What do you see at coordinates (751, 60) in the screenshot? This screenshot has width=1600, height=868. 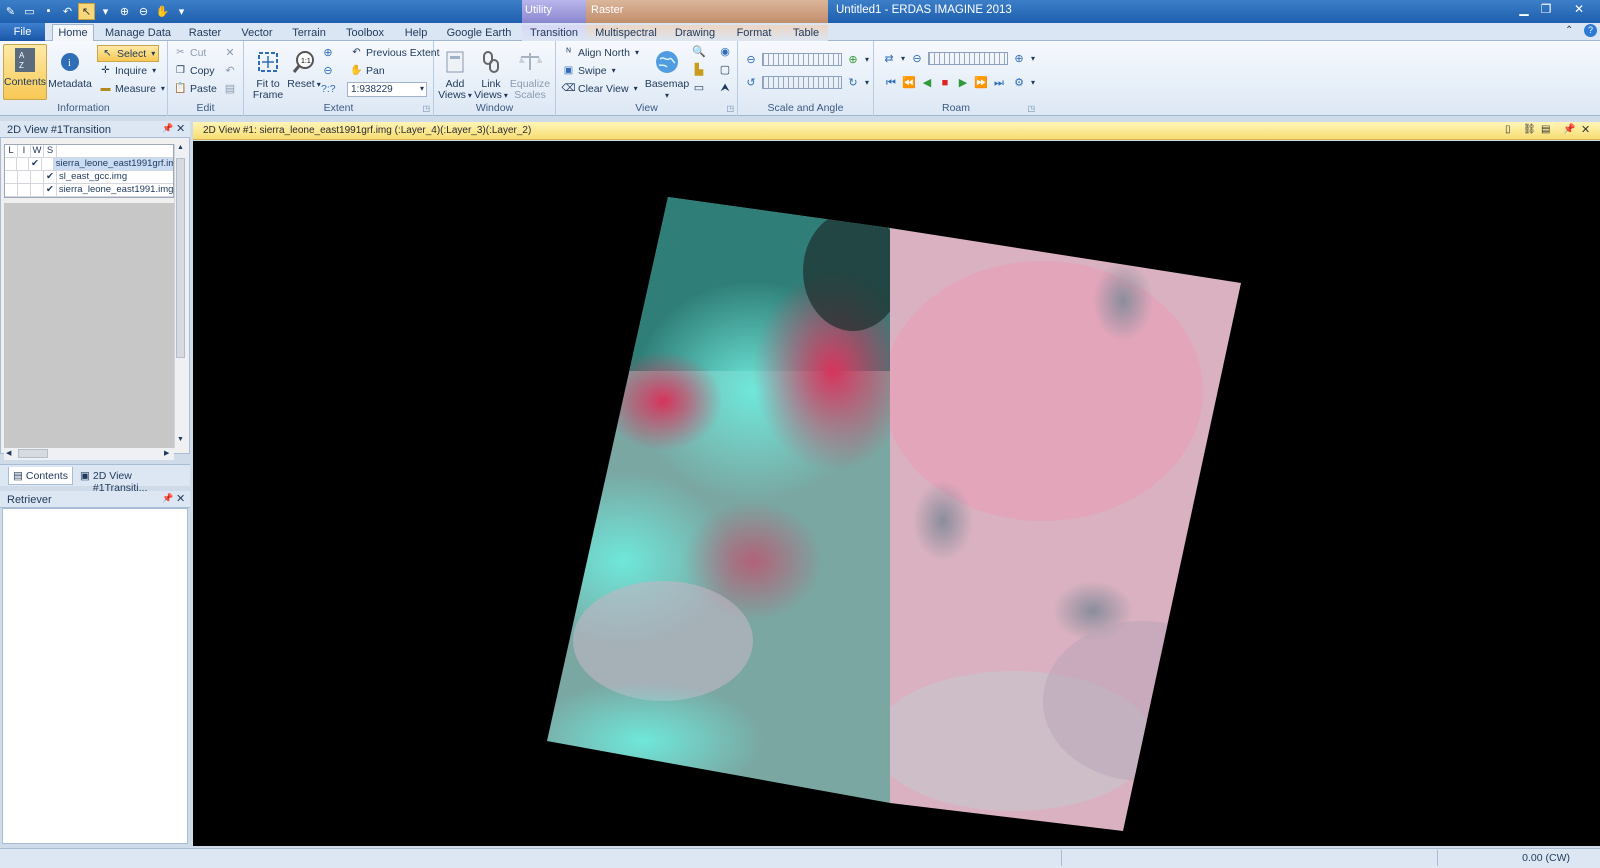 I see `scale-decrease-icon: ⊖` at bounding box center [751, 60].